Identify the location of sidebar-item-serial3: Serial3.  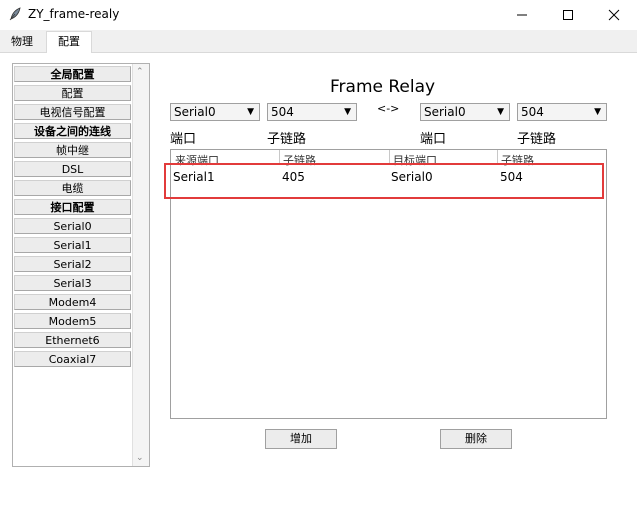
(72, 283).